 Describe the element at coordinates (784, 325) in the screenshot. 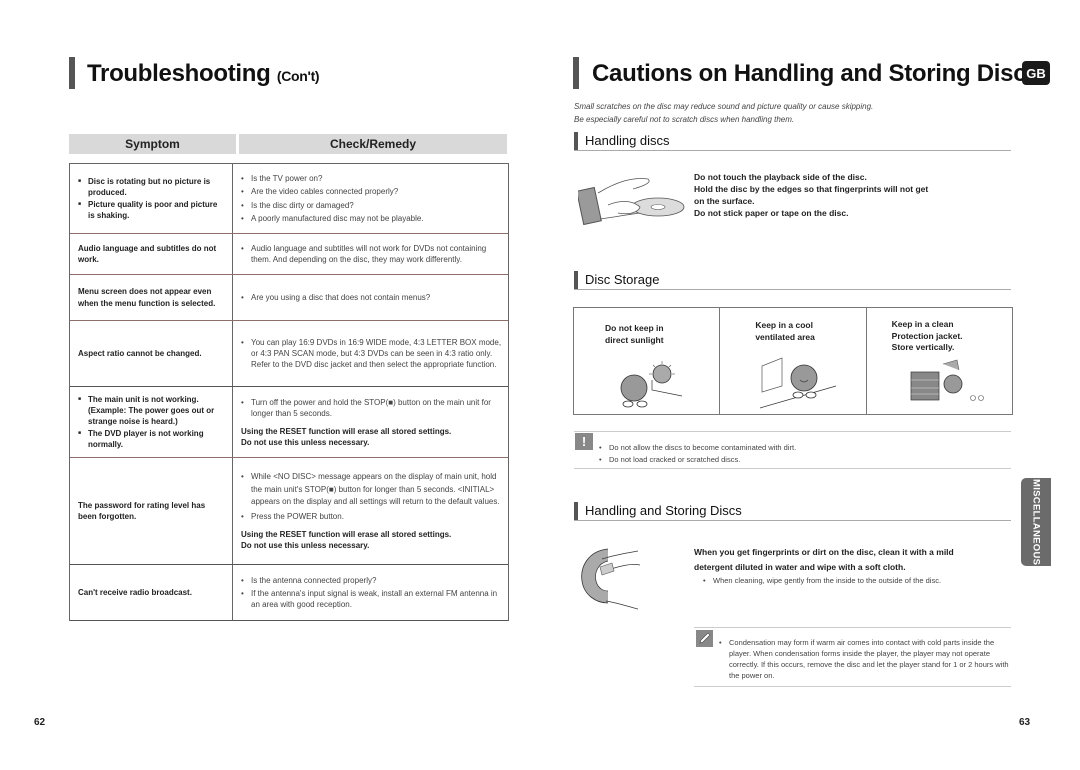

I see `label-line: Keep in a cool` at that location.